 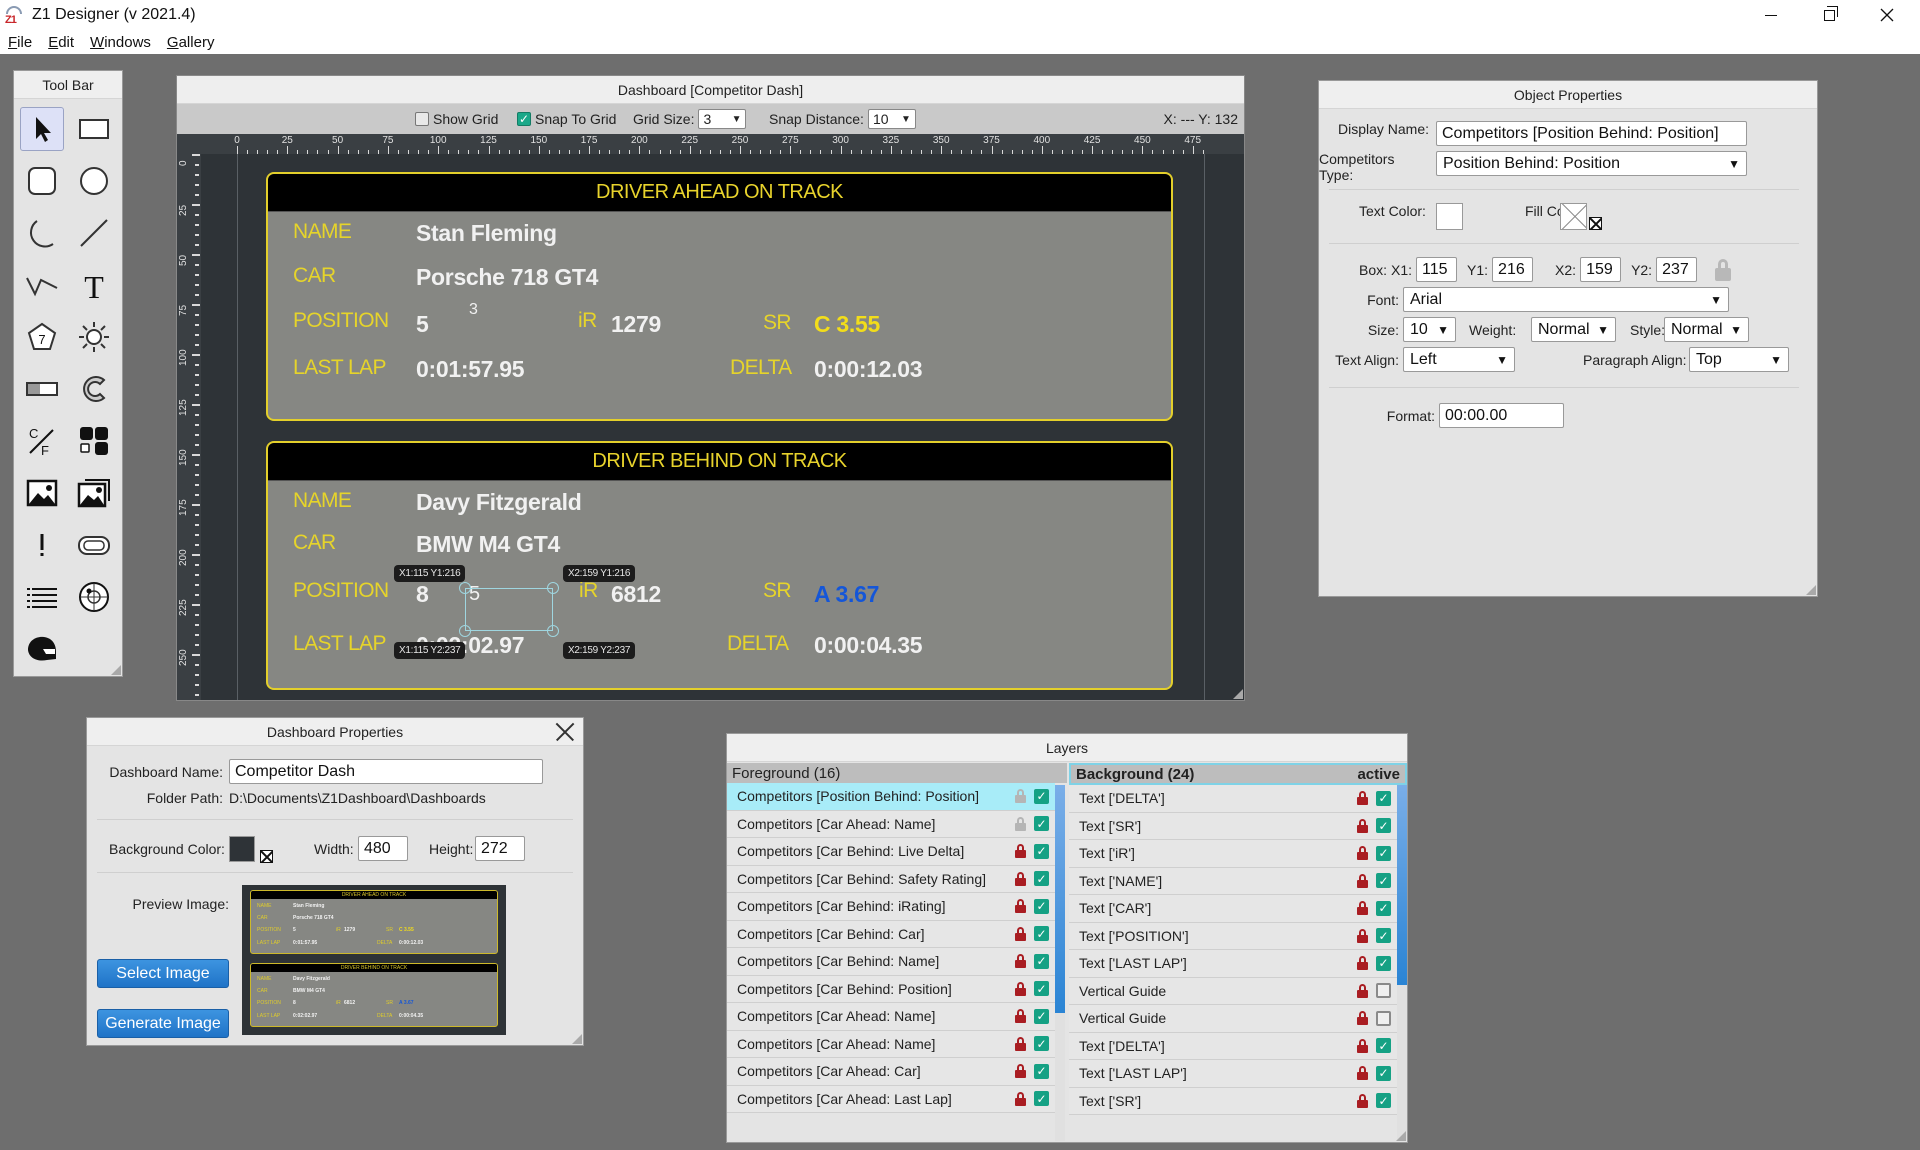 What do you see at coordinates (636, 594) in the screenshot?
I see `irating-value: 6812` at bounding box center [636, 594].